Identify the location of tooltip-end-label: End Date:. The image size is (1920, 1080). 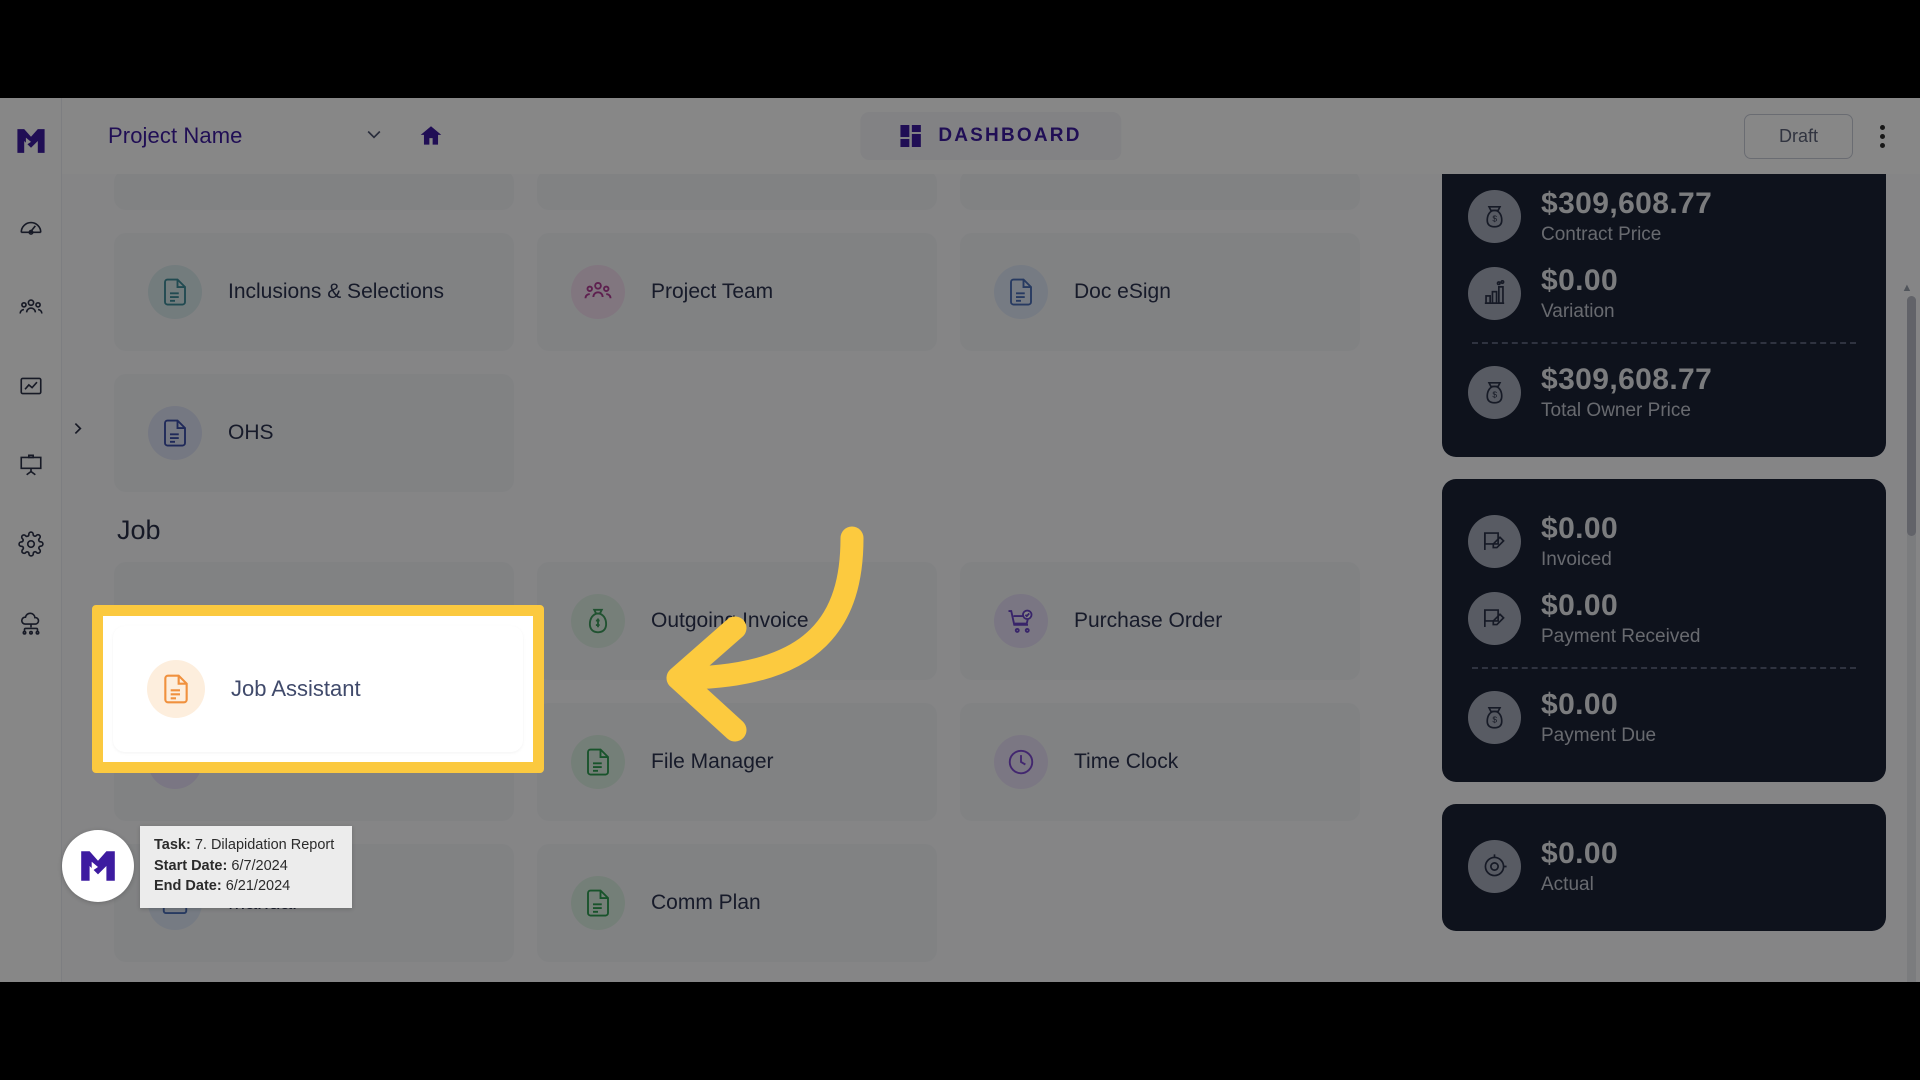
(188, 886).